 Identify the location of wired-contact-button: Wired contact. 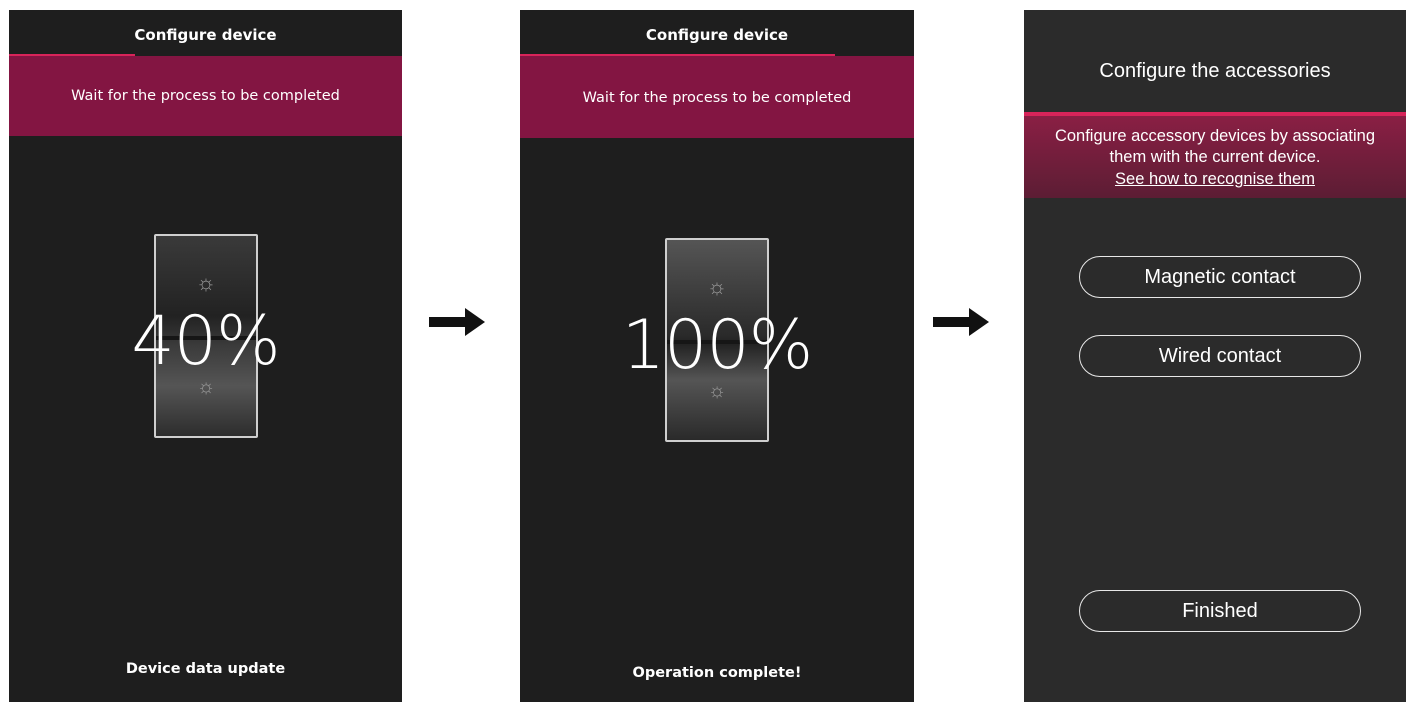
(1220, 356).